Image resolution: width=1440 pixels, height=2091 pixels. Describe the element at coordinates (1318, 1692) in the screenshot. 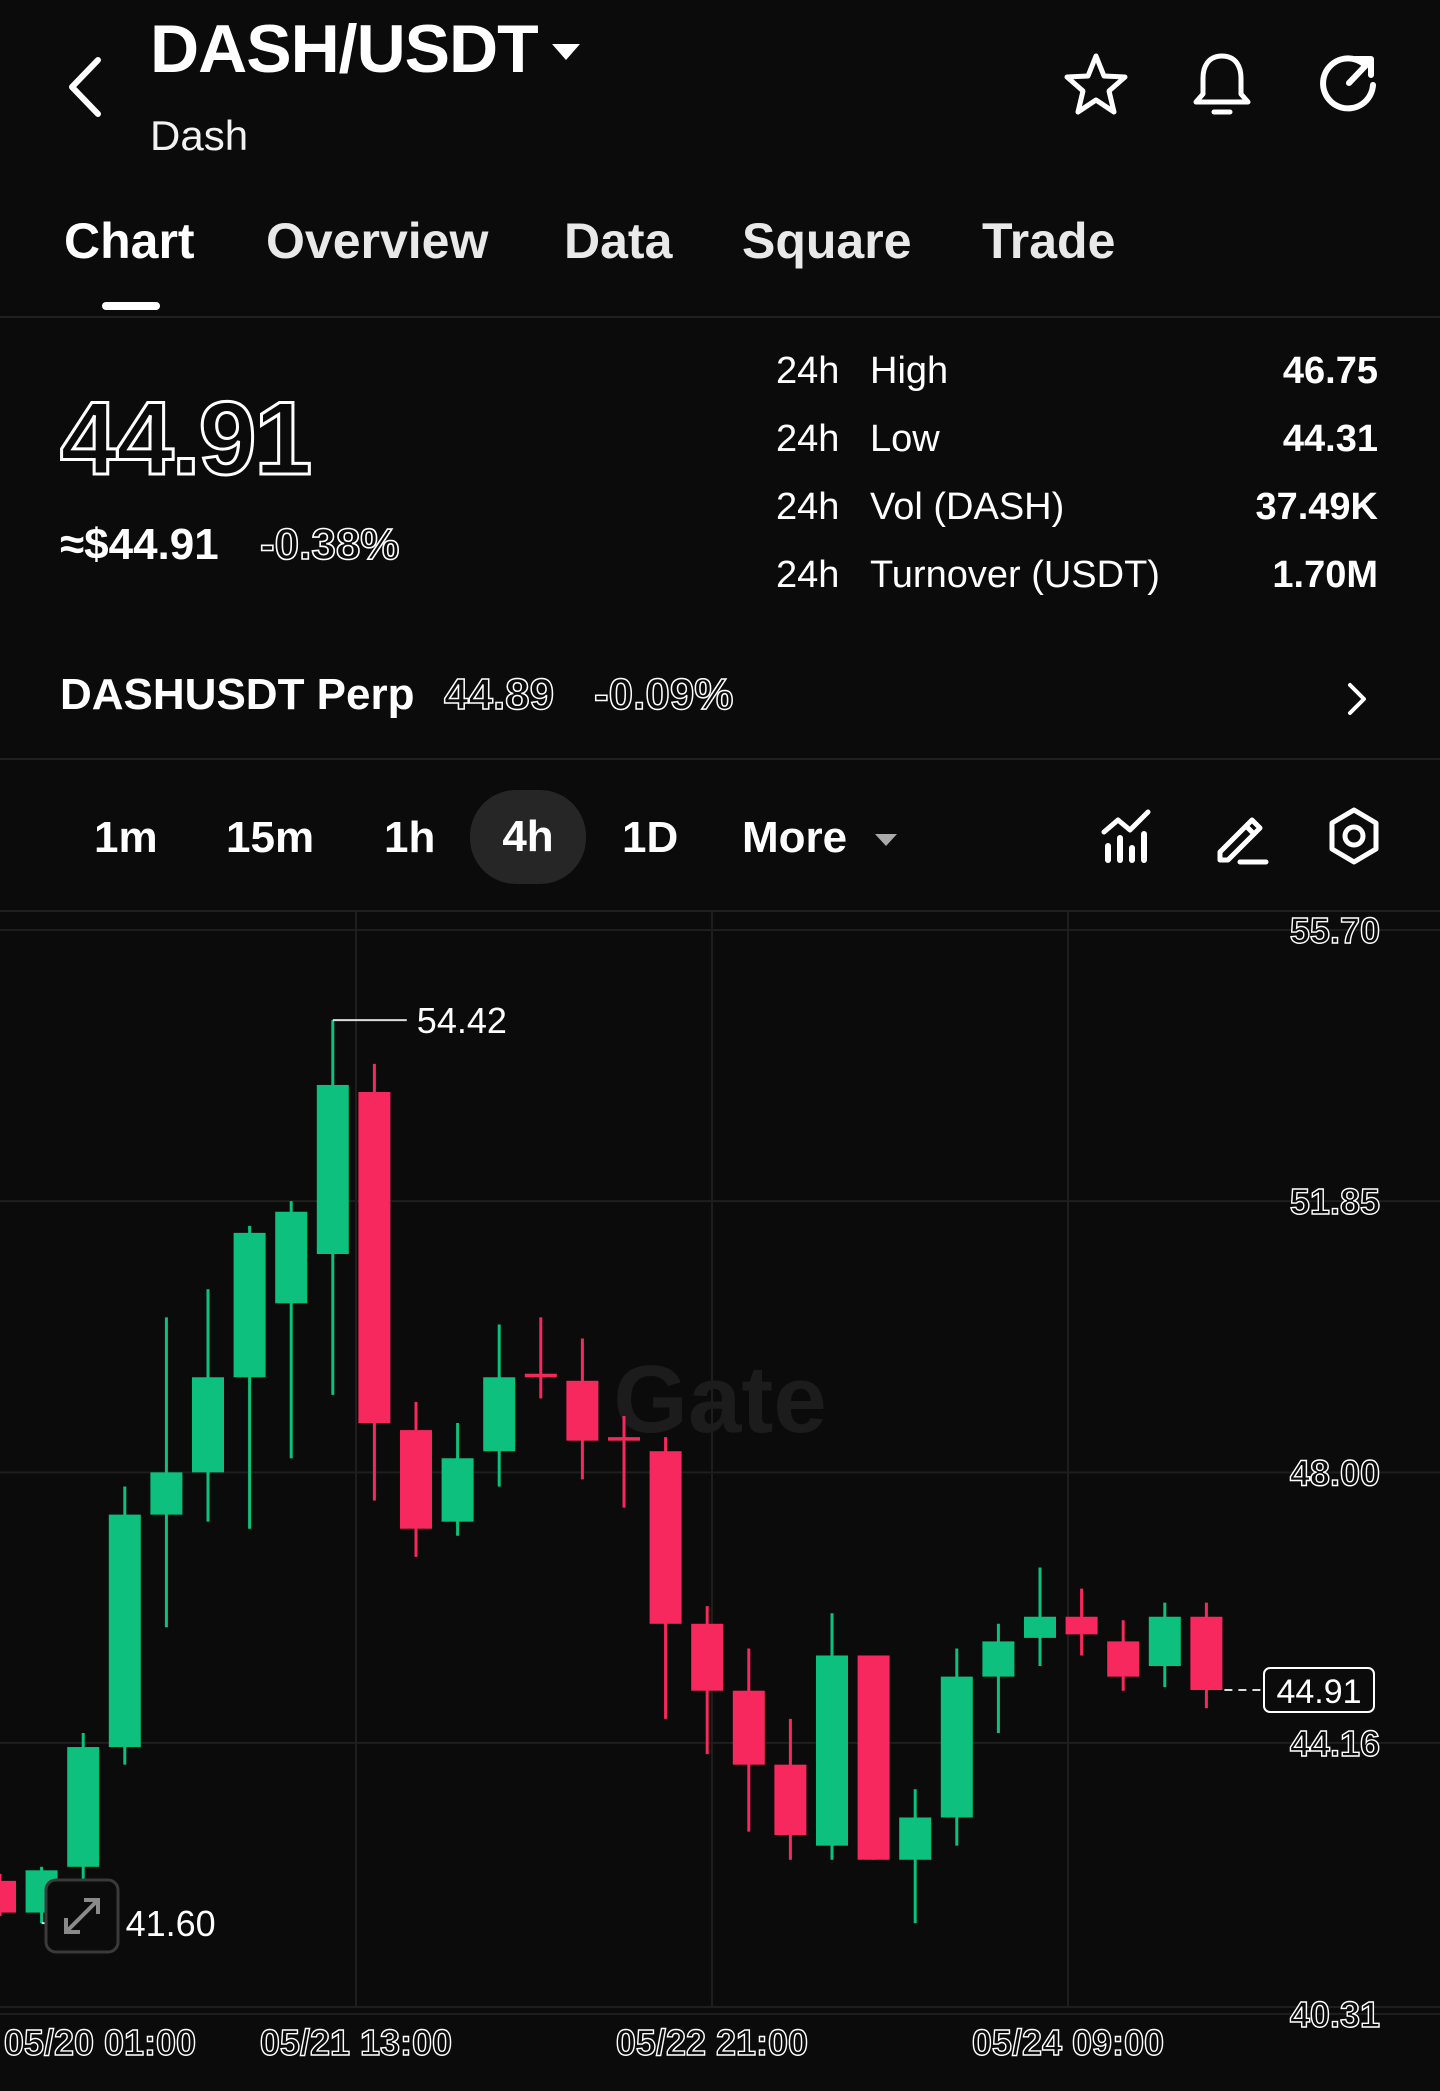

I see `last-price-label: 44.91` at that location.